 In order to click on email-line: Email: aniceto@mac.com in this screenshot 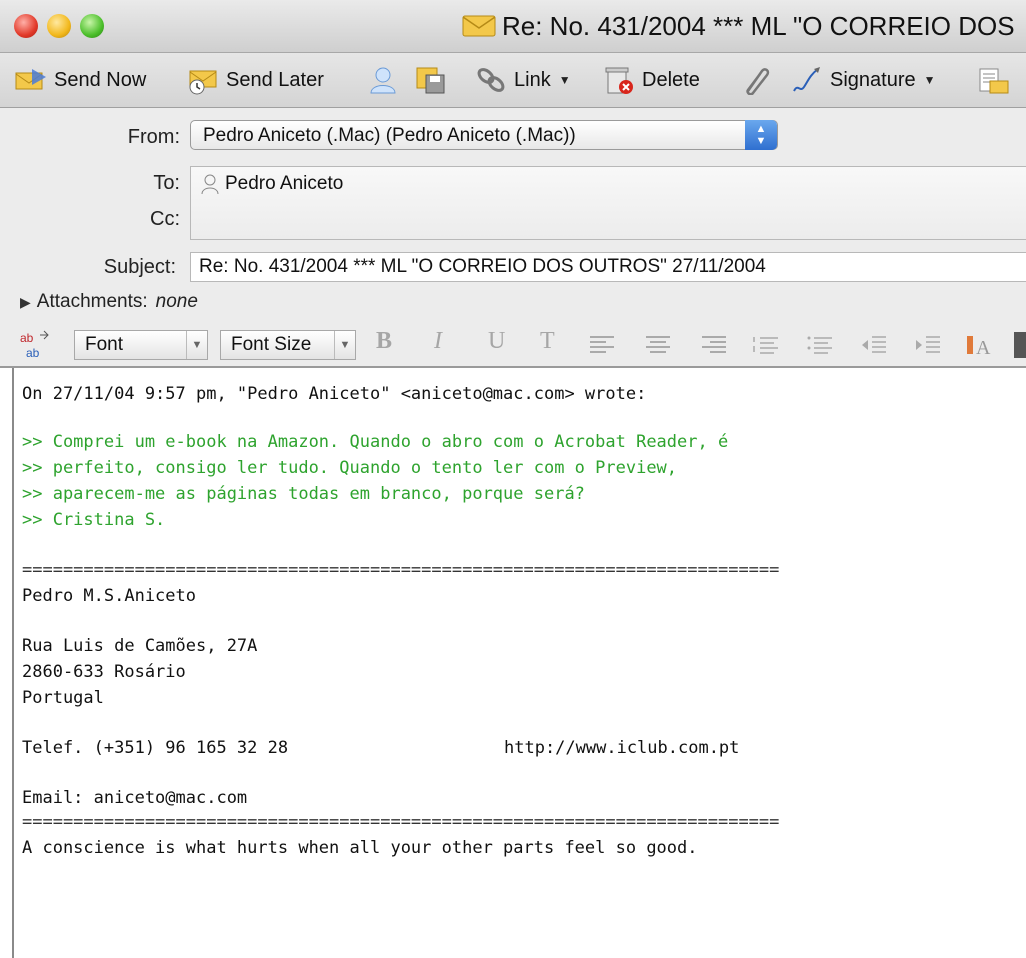, I will do `click(134, 798)`.